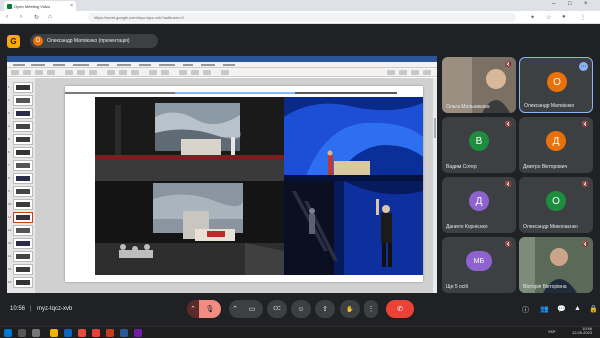  Describe the element at coordinates (20, 243) in the screenshot. I see `slide-thumbnail: 13` at that location.